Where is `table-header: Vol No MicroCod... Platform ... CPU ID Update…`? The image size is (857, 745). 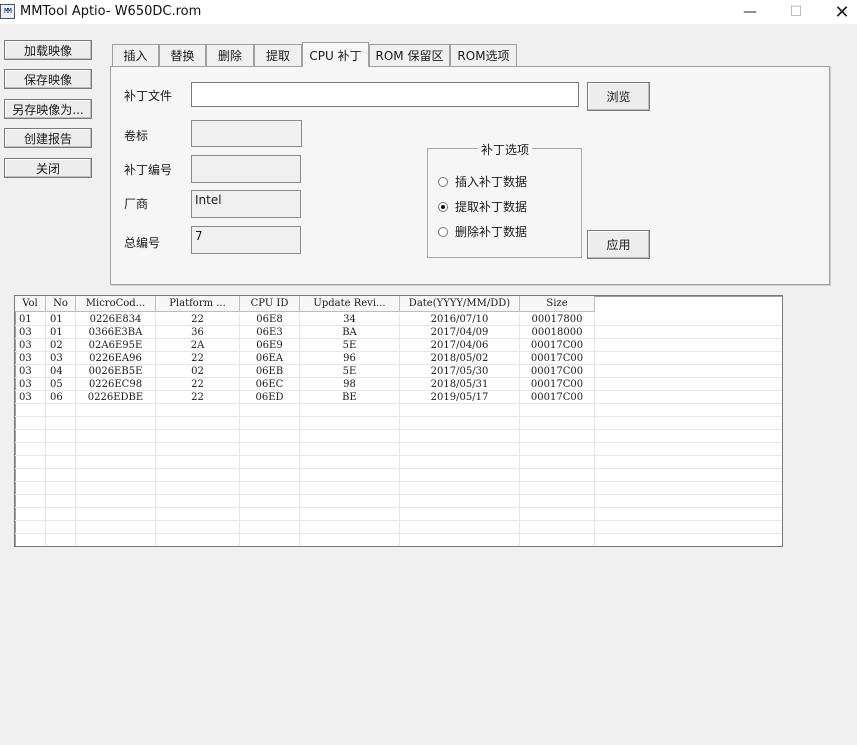
table-header: Vol No MicroCod... Platform ... CPU ID Update… is located at coordinates (398, 304).